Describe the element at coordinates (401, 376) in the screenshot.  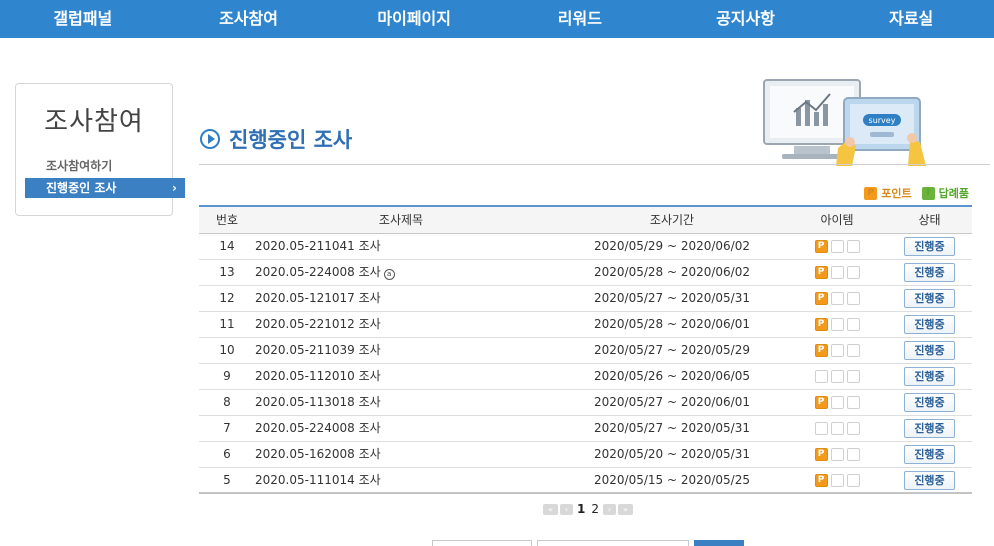
I see `row-title: 2020.05-112010 조사` at that location.